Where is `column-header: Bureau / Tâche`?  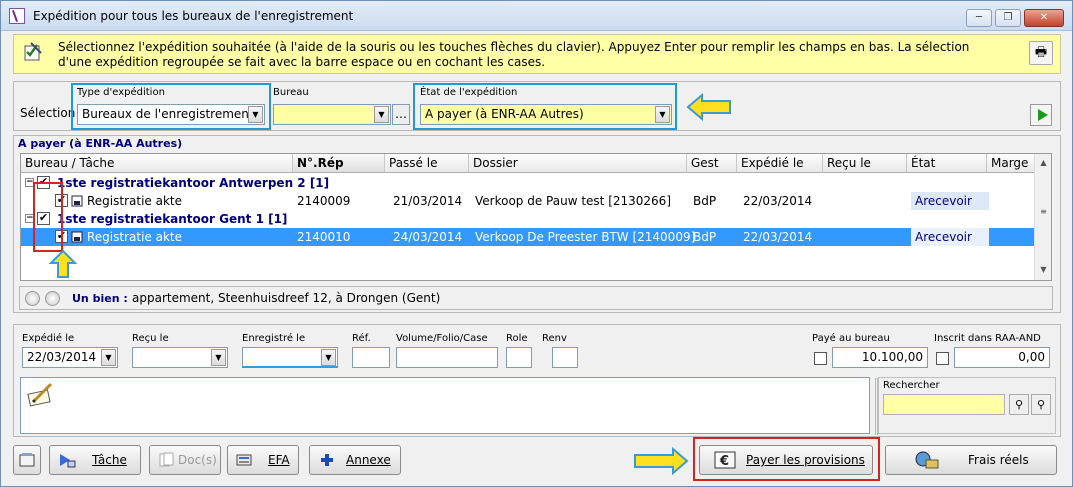 column-header: Bureau / Tâche is located at coordinates (157, 163).